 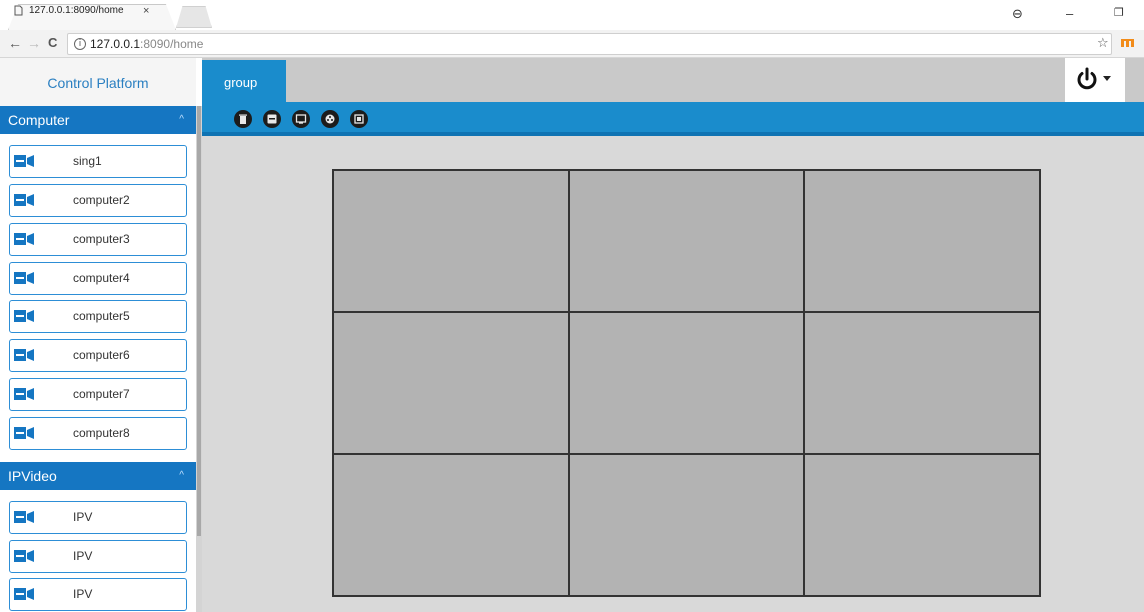 What do you see at coordinates (39, 120) in the screenshot?
I see `group-title: Computer` at bounding box center [39, 120].